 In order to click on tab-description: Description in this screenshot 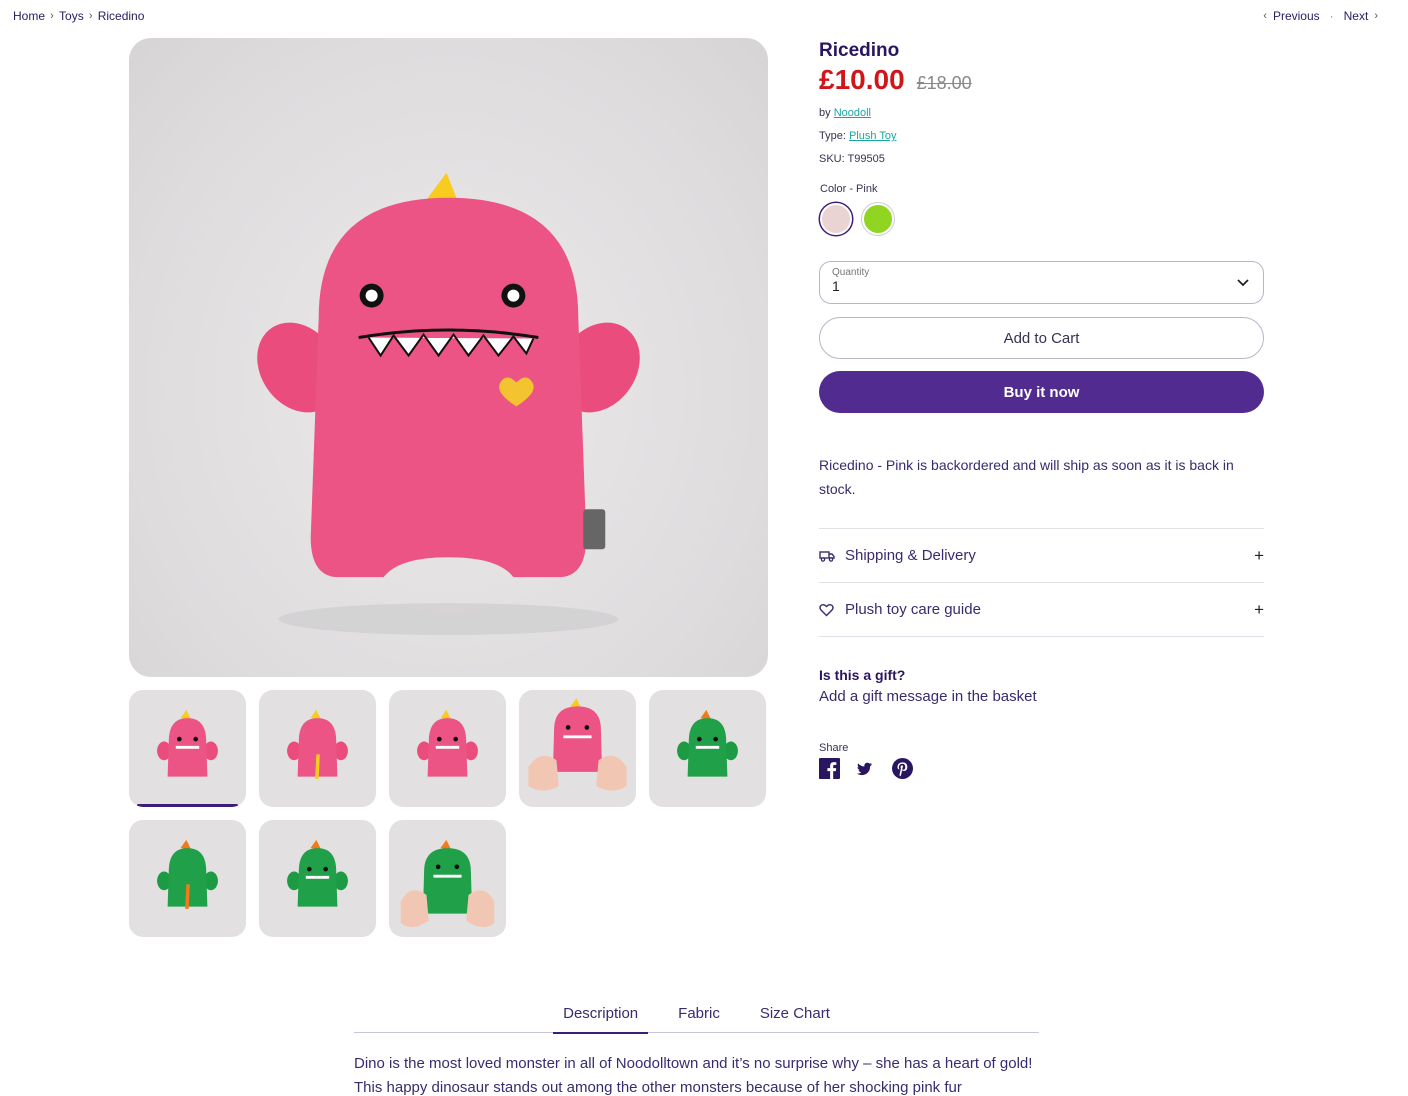, I will do `click(601, 1019)`.